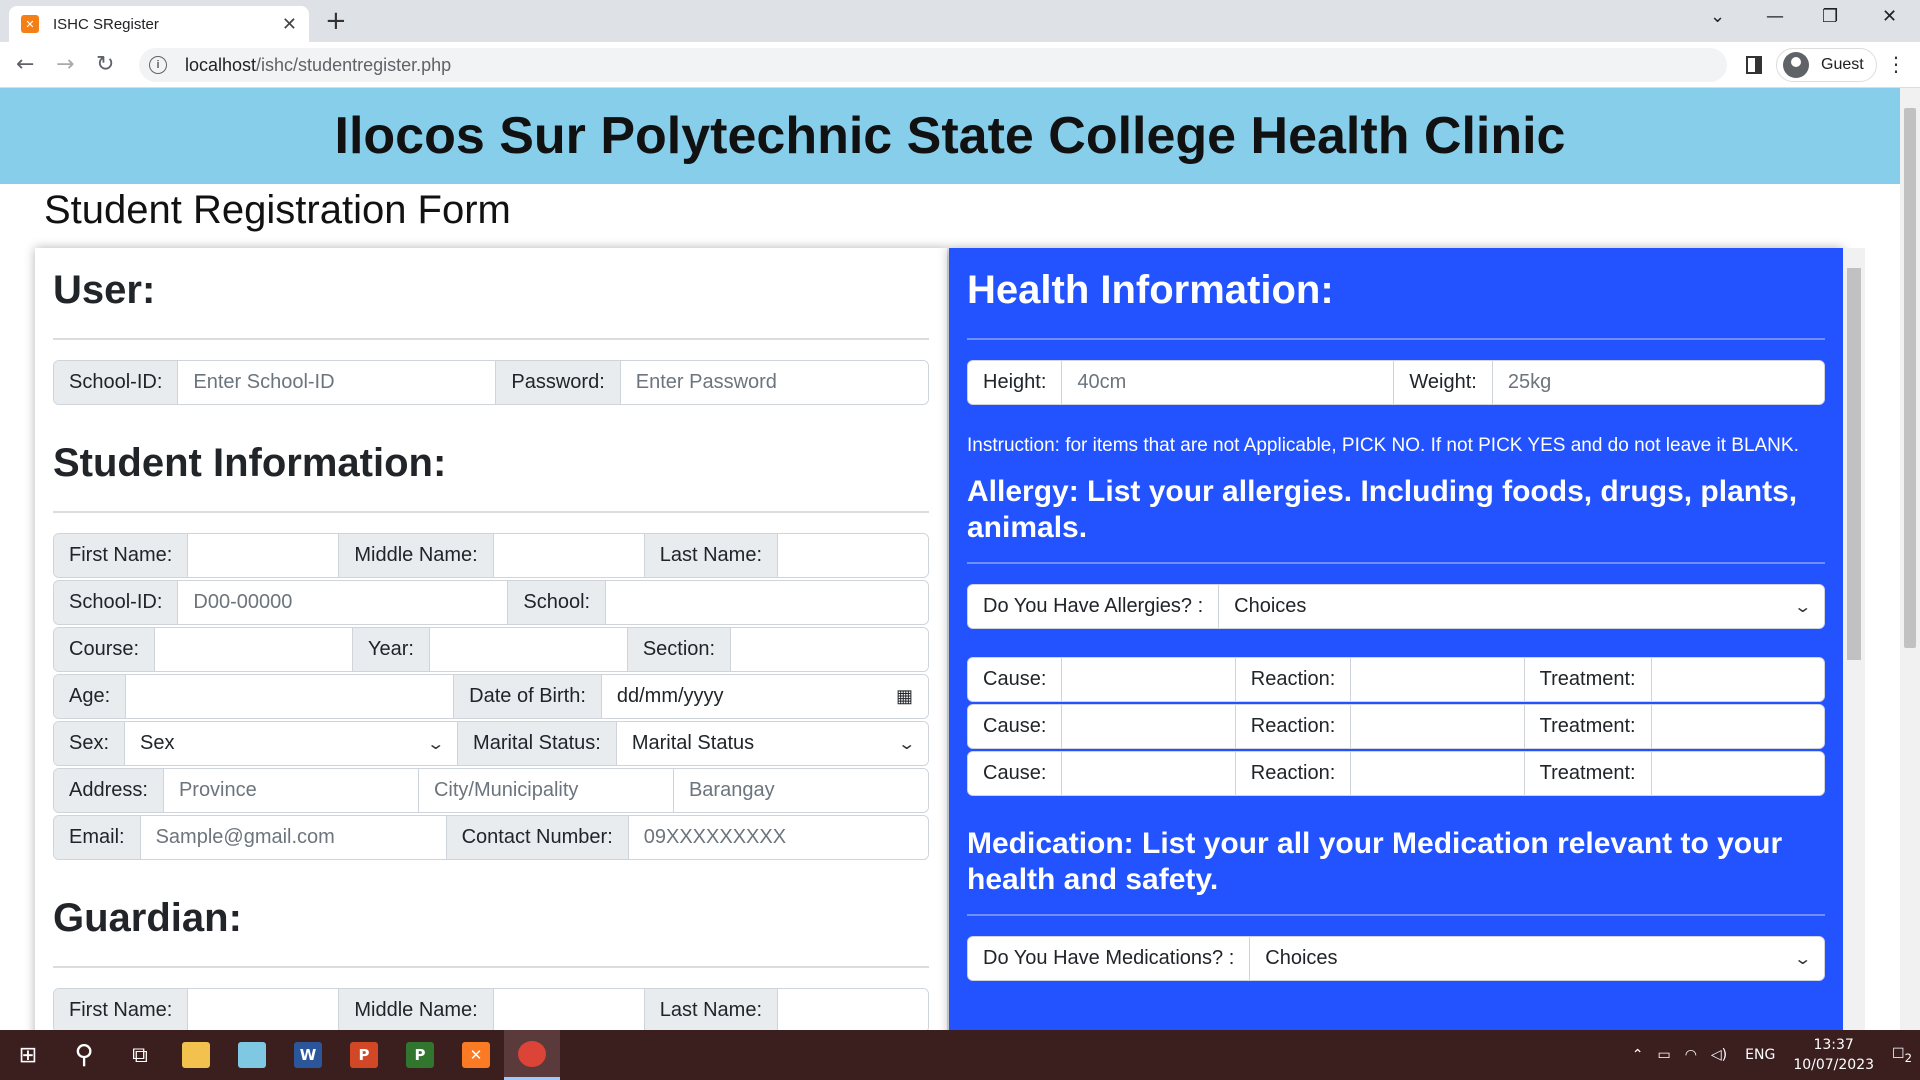  I want to click on middle-name-input, so click(569, 555).